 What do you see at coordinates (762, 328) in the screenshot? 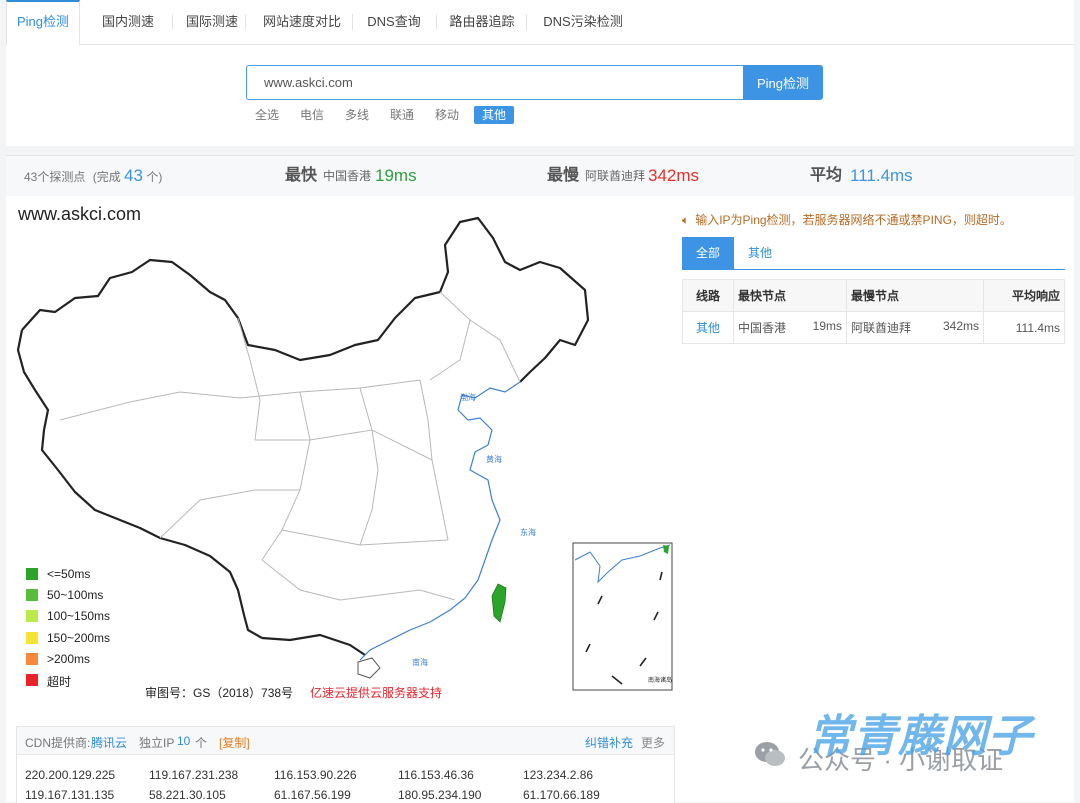
I see `row-fastest-node: 中国香港` at bounding box center [762, 328].